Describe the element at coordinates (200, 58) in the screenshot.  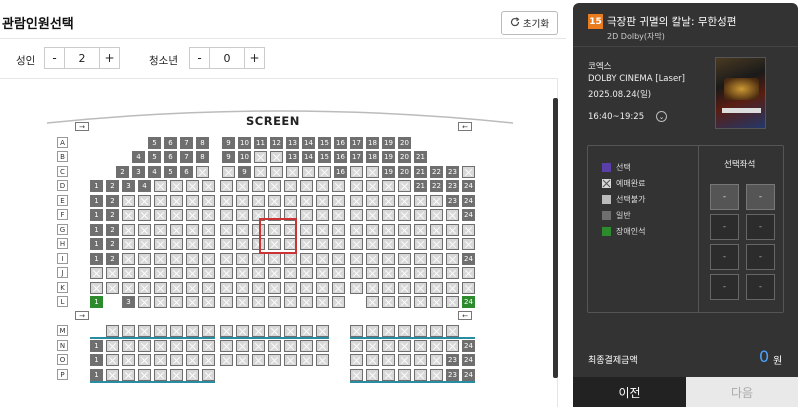
I see `youth-minus-button: -` at that location.